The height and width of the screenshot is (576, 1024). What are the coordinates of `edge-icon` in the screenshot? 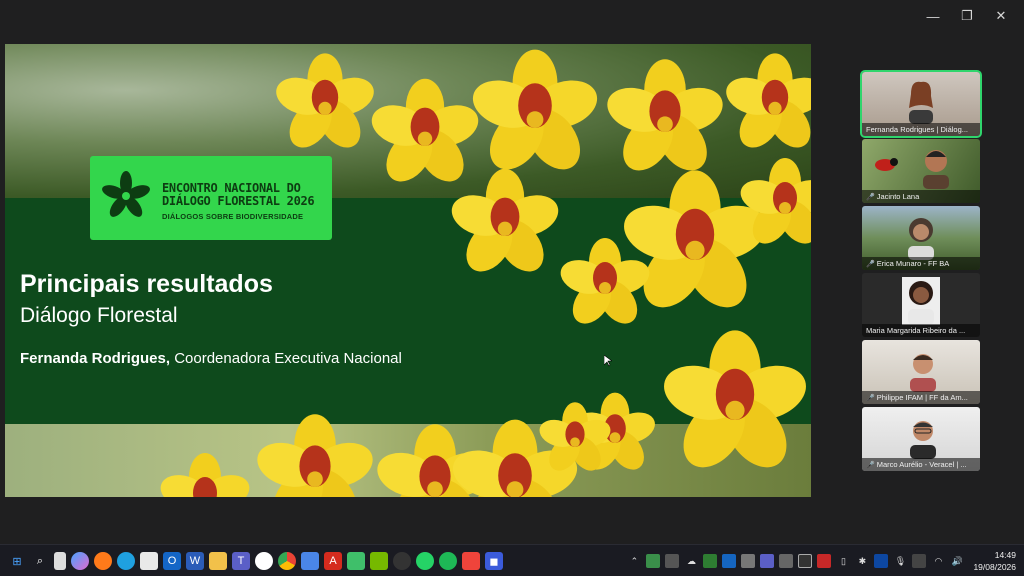 It's located at (126, 561).